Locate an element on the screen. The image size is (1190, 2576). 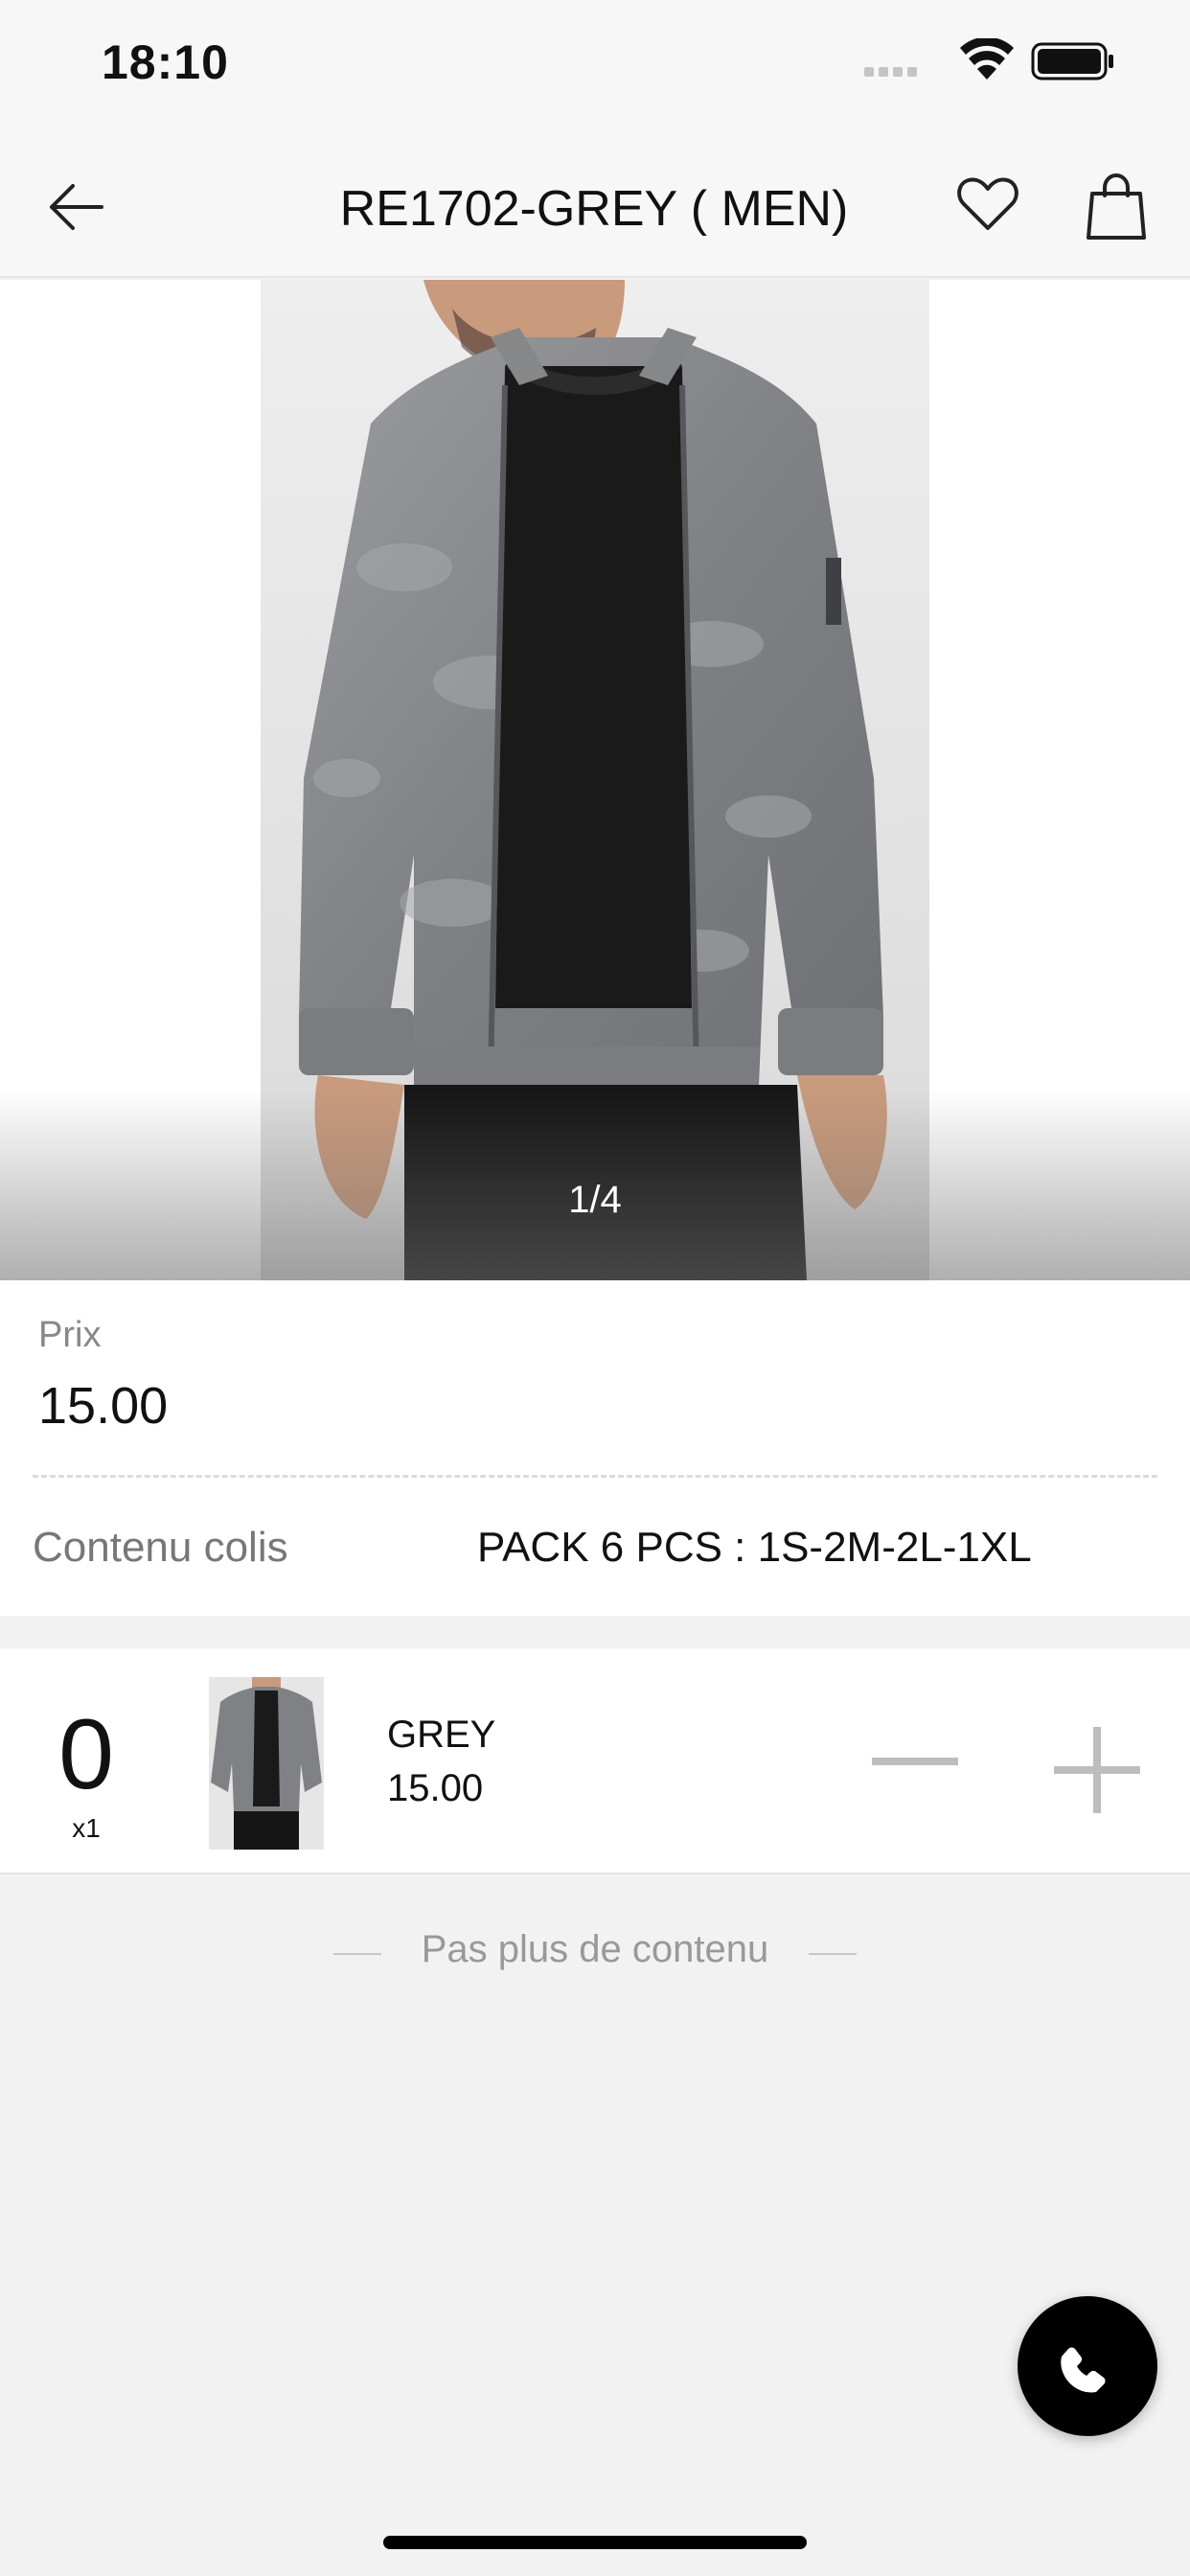
status-time: 18:10 is located at coordinates (166, 62).